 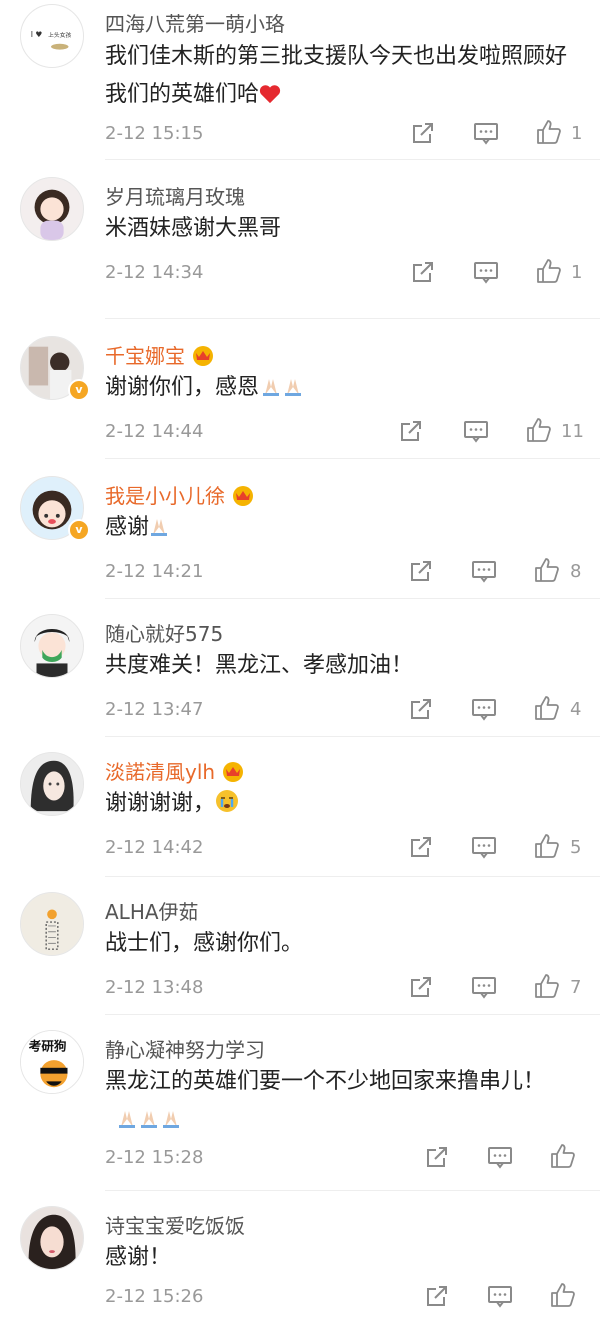 I want to click on like-count: 8, so click(x=576, y=571).